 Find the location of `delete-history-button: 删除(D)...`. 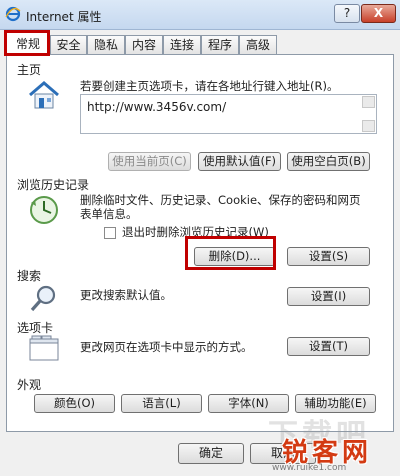

delete-history-button: 删除(D)... is located at coordinates (234, 256).